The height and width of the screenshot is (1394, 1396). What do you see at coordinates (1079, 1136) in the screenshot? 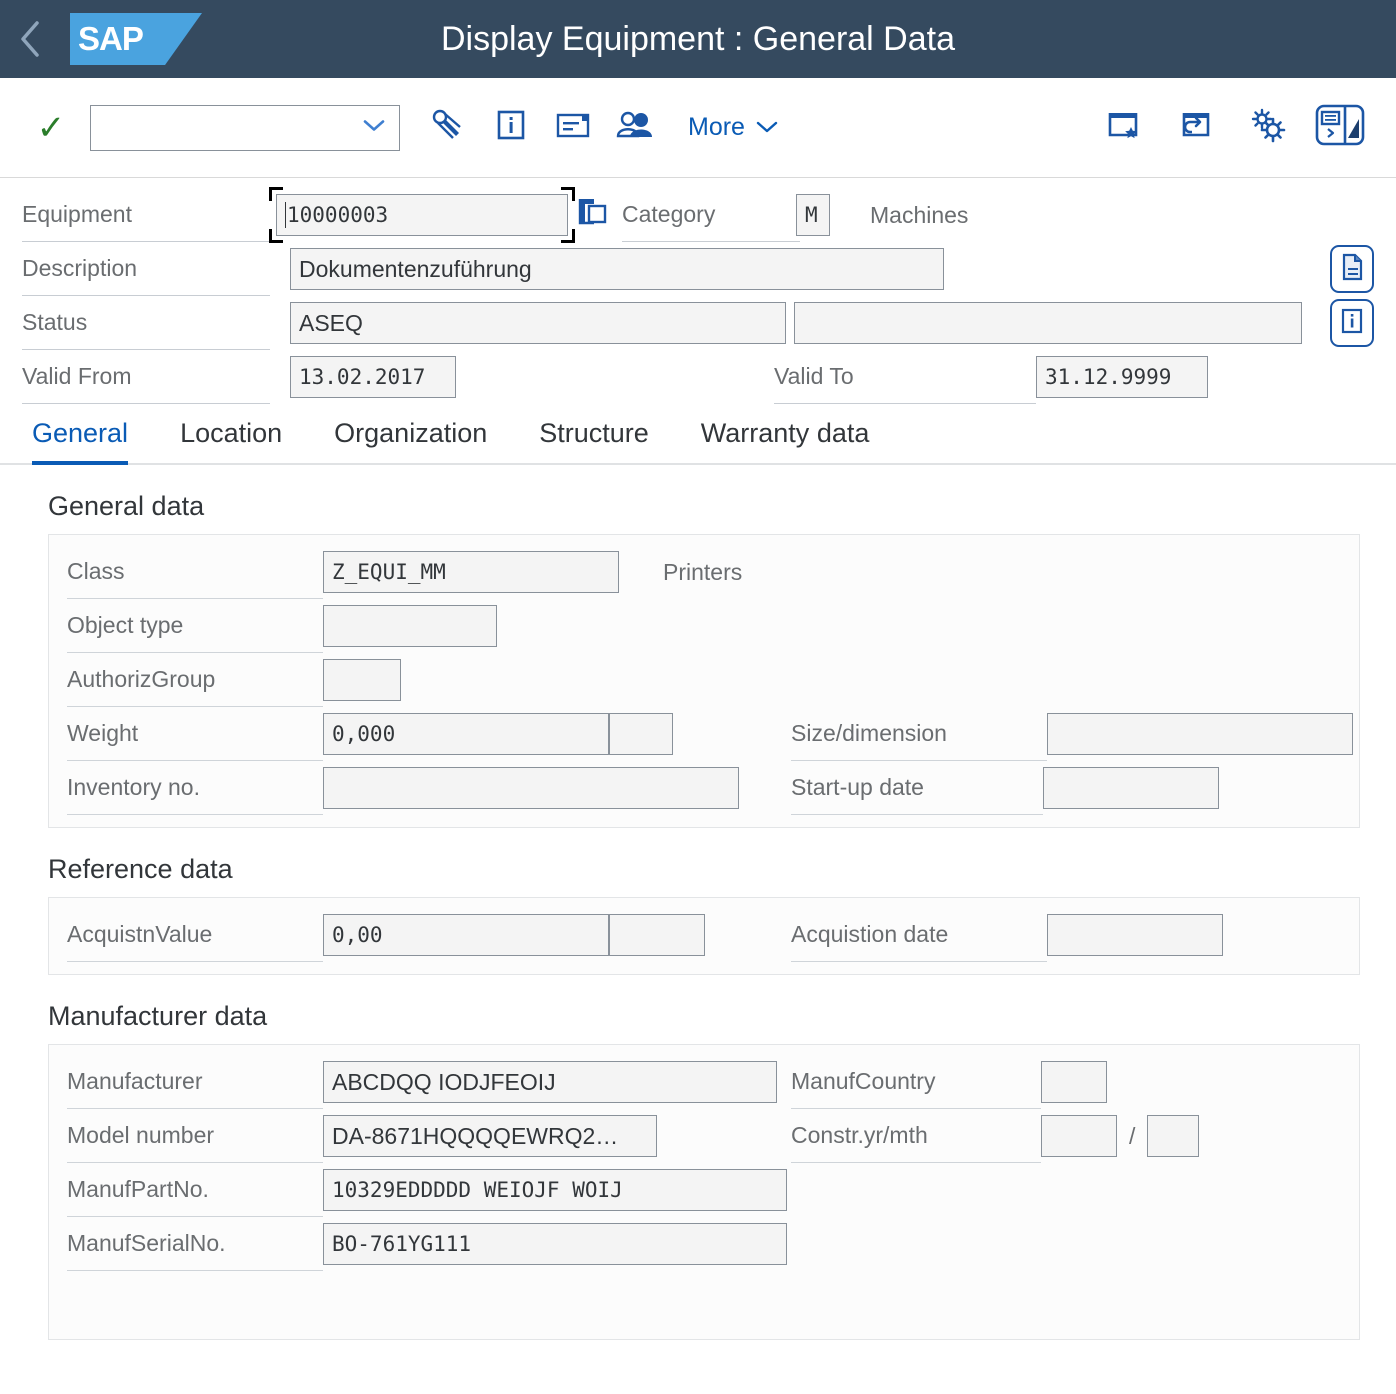
I see `constr-yr-input` at bounding box center [1079, 1136].